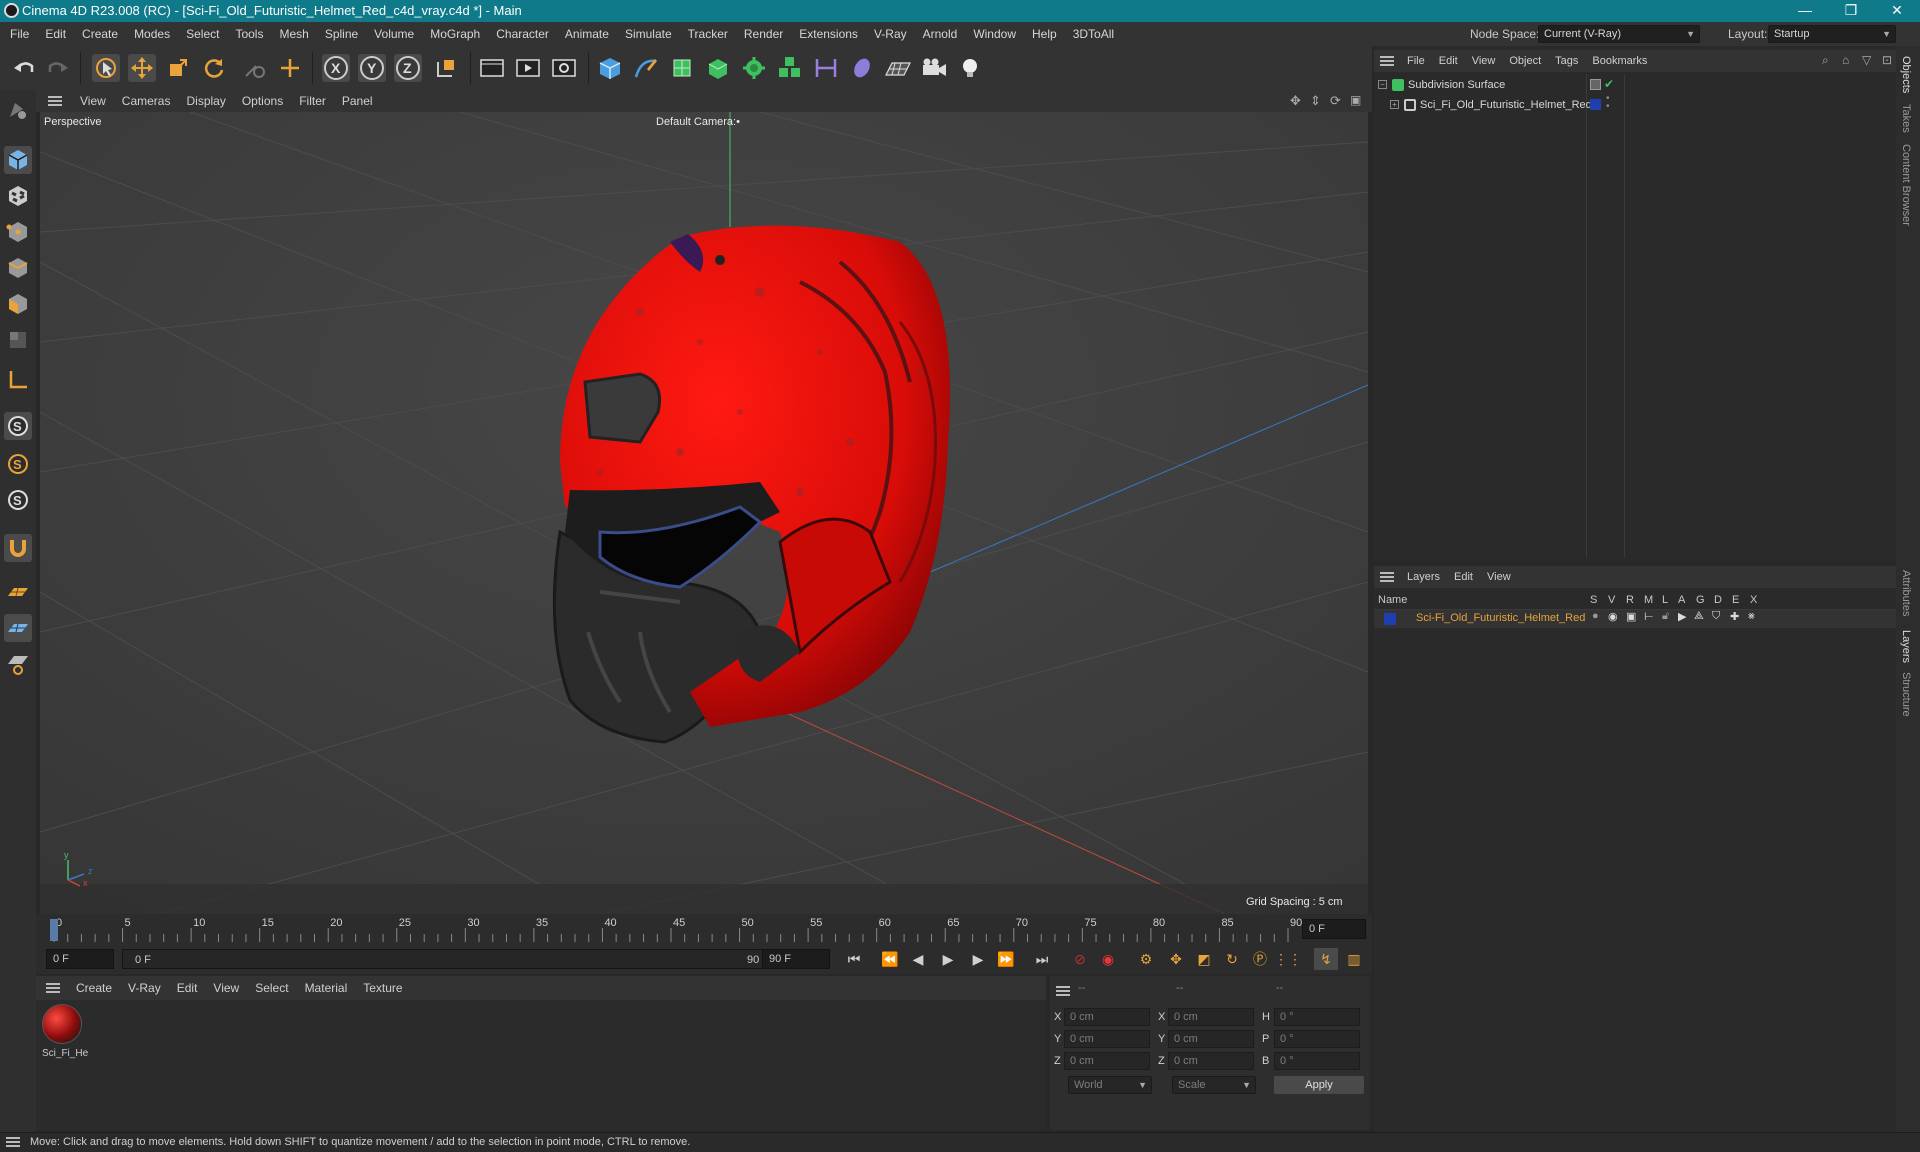 The image size is (1920, 1152). Describe the element at coordinates (1044, 34) in the screenshot. I see `menu-help: Help` at that location.